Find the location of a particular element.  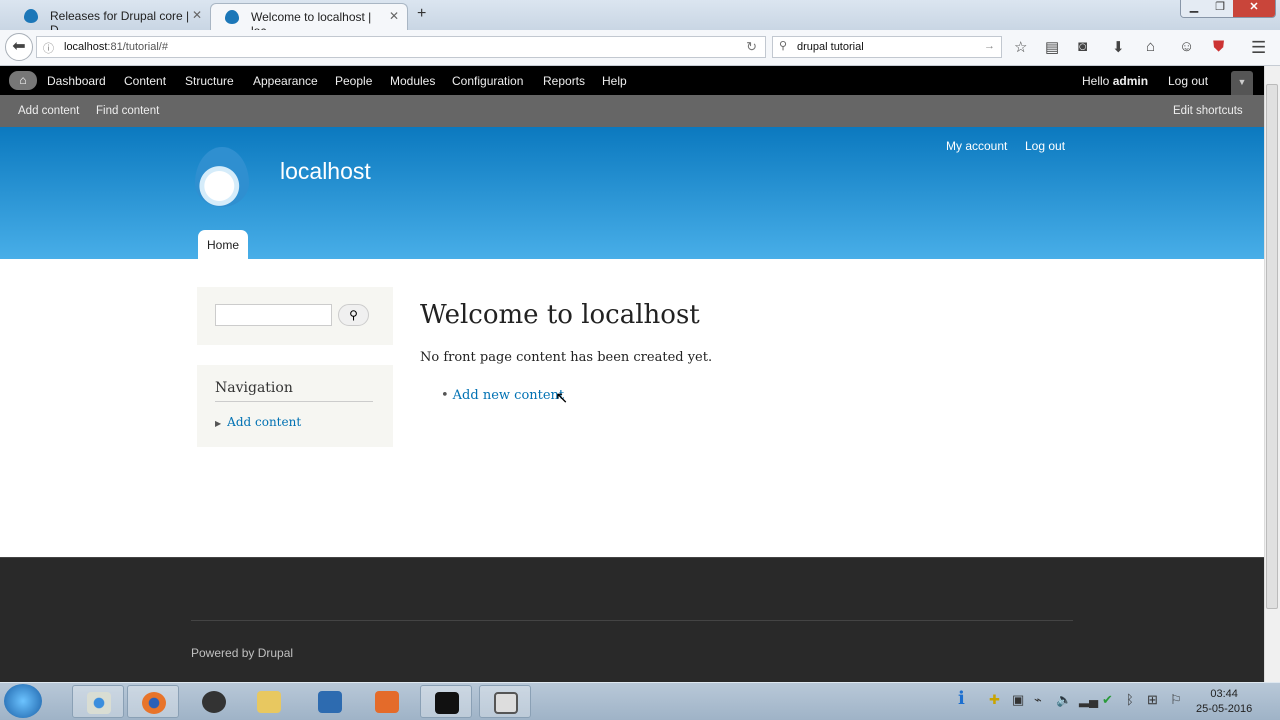

network-tray-icon: ✔ is located at coordinates (1107, 700).